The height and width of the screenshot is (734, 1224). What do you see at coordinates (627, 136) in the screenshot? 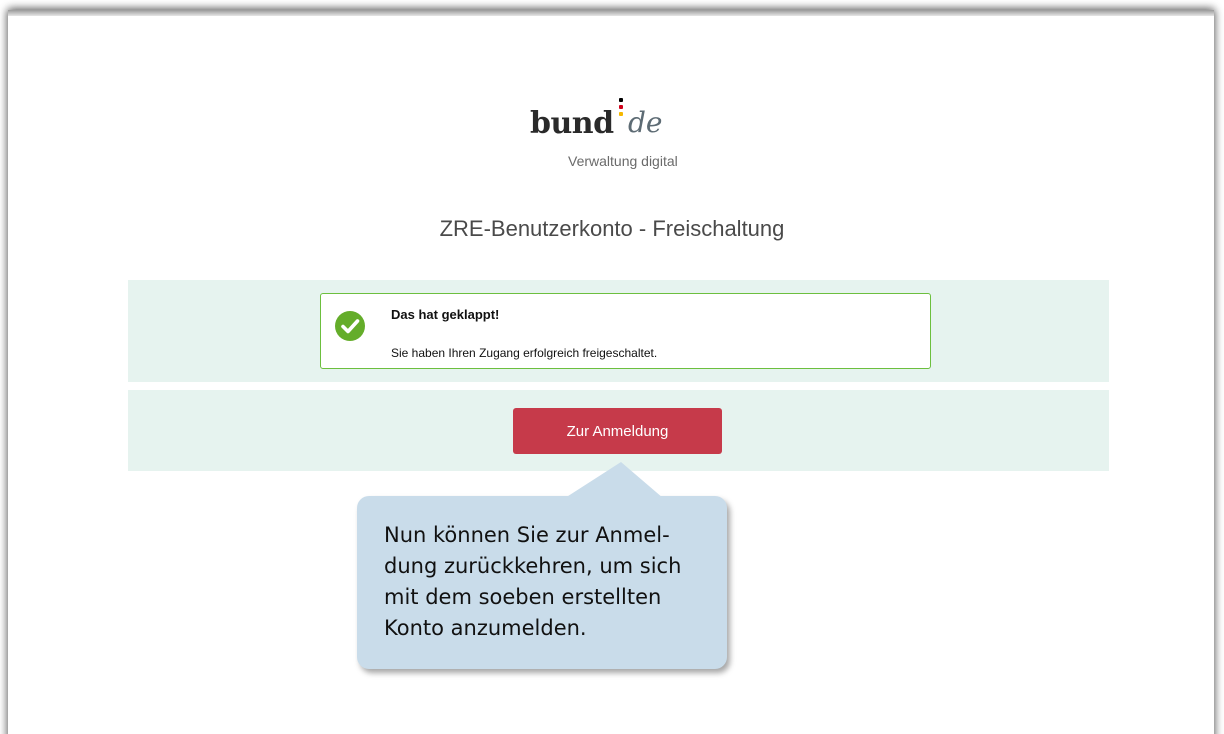
I see `bund-de-logo: bund de Verwaltung digital` at bounding box center [627, 136].